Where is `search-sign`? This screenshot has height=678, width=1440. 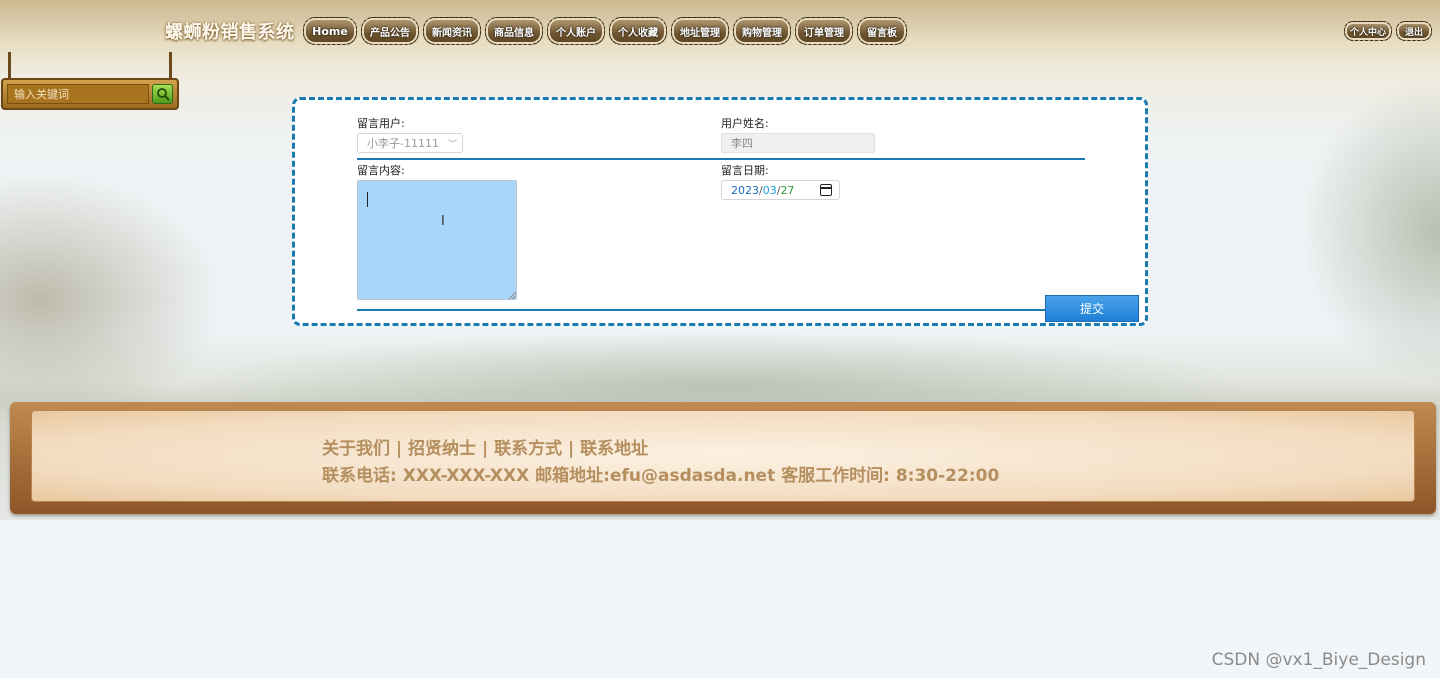 search-sign is located at coordinates (90, 94).